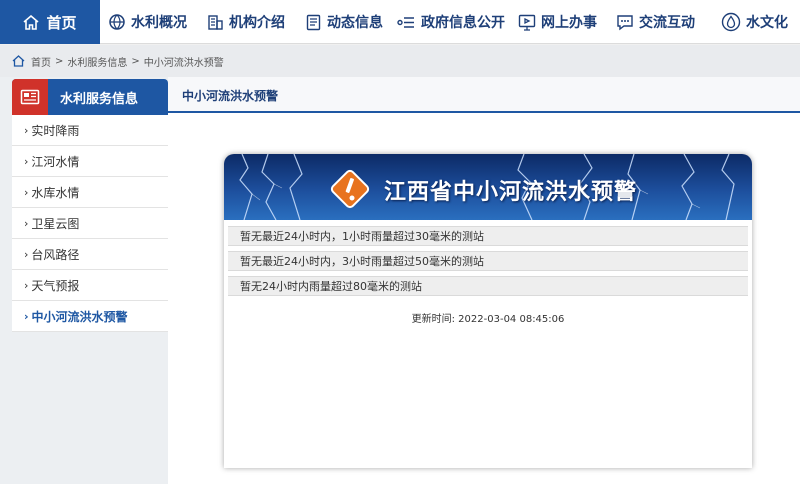 The image size is (800, 484). What do you see at coordinates (230, 96) in the screenshot?
I see `page-title: 中小河流洪水预警` at bounding box center [230, 96].